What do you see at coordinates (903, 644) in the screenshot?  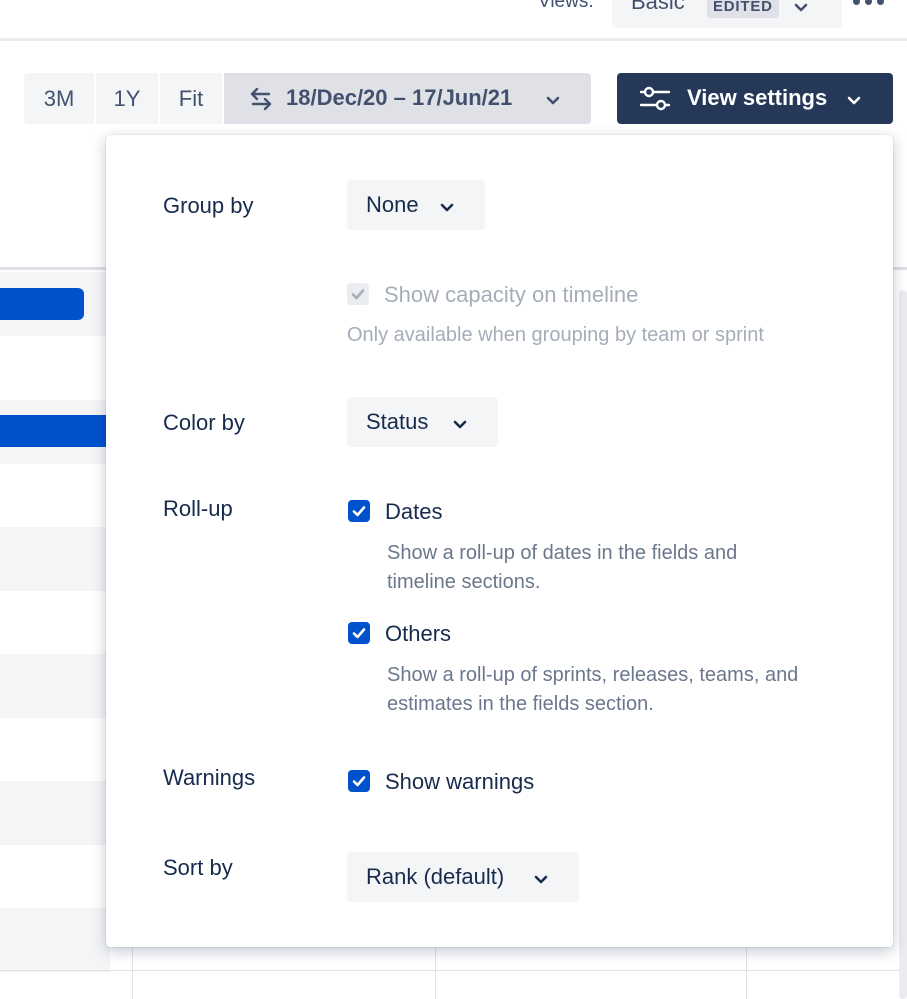 I see `timeline-scrollbar` at bounding box center [903, 644].